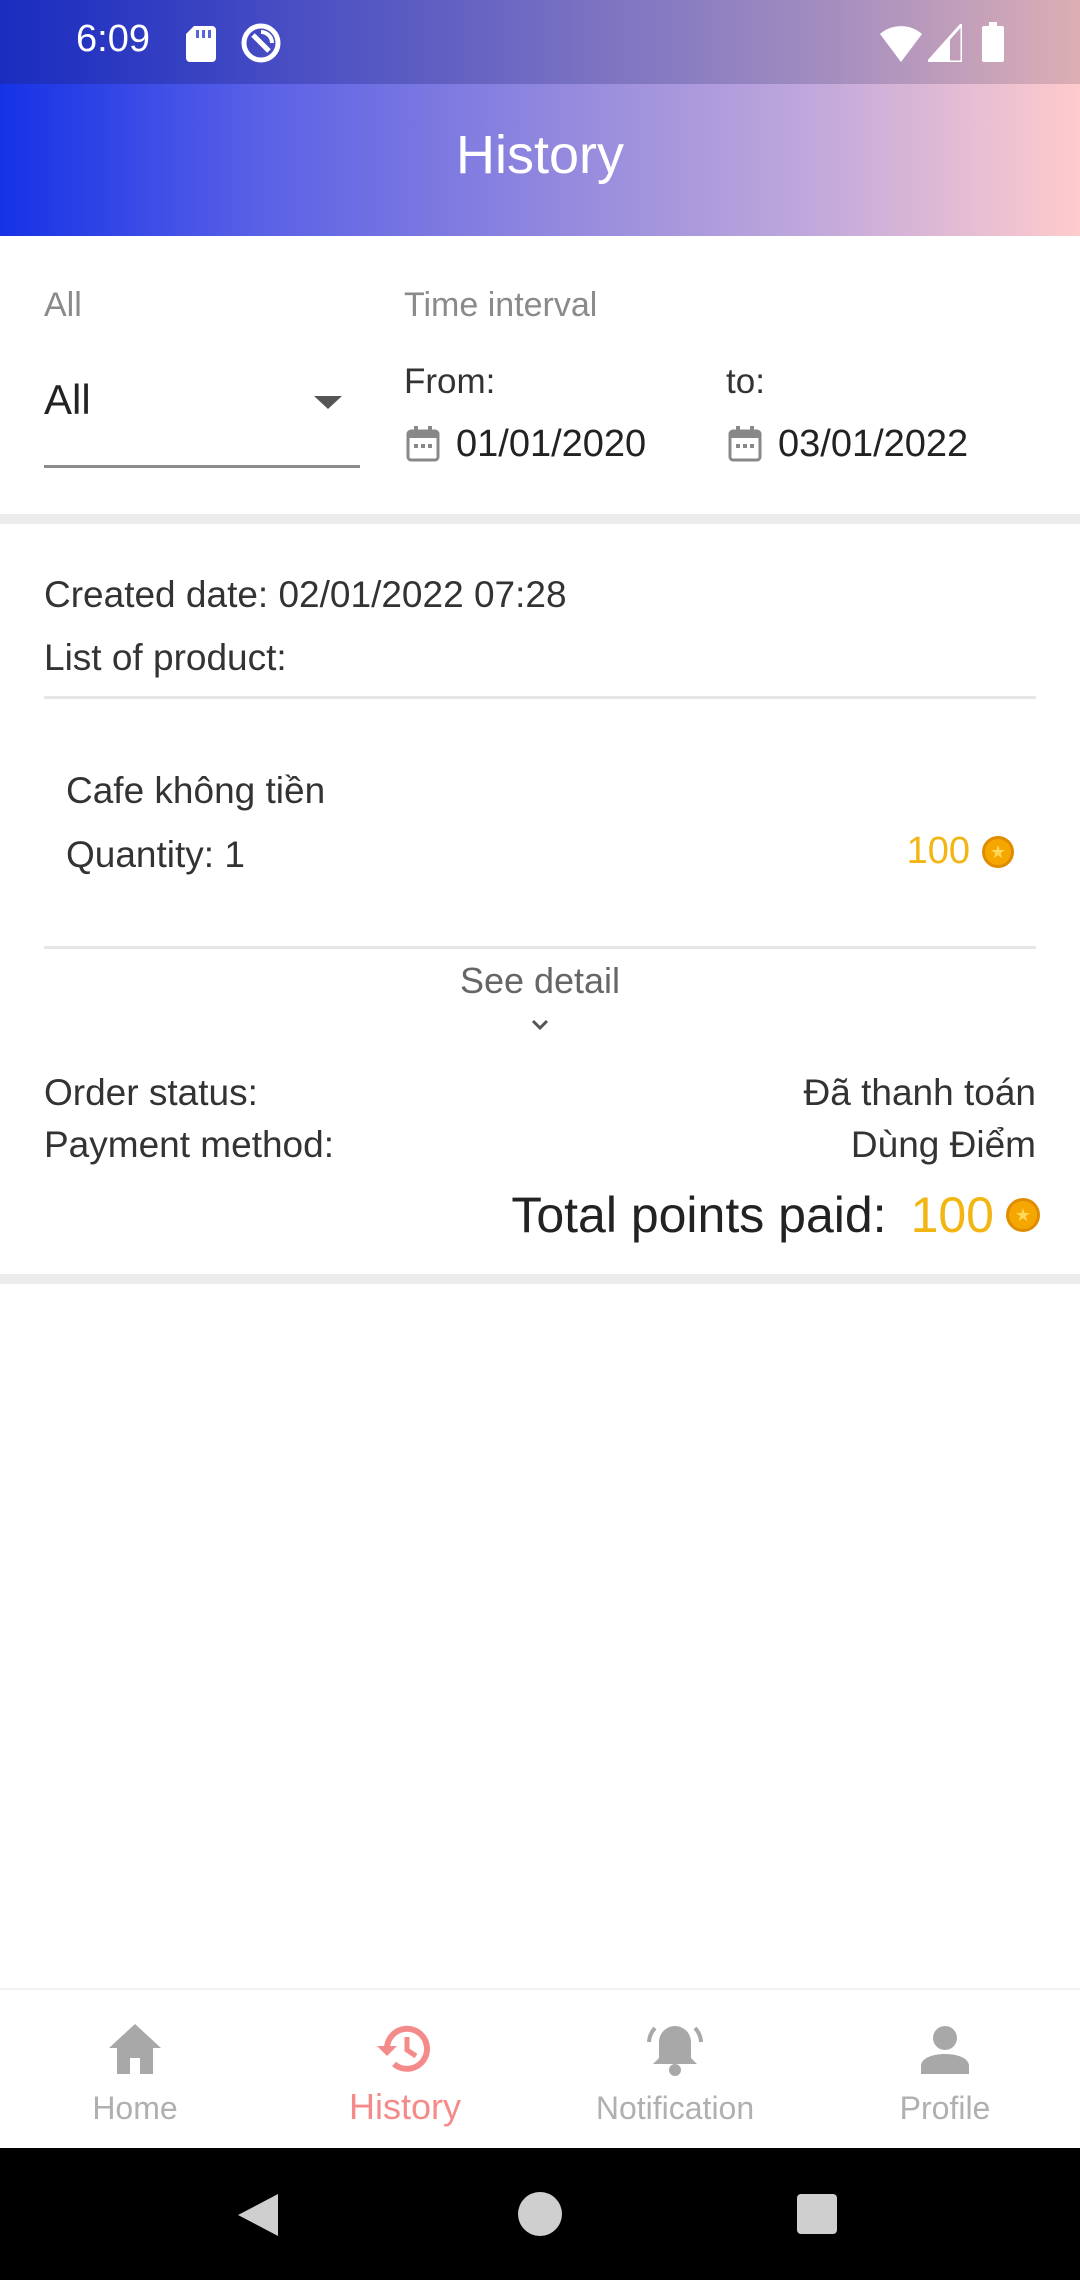 The image size is (1080, 2280). Describe the element at coordinates (675, 2108) in the screenshot. I see `tab-notification-label: Notification` at that location.